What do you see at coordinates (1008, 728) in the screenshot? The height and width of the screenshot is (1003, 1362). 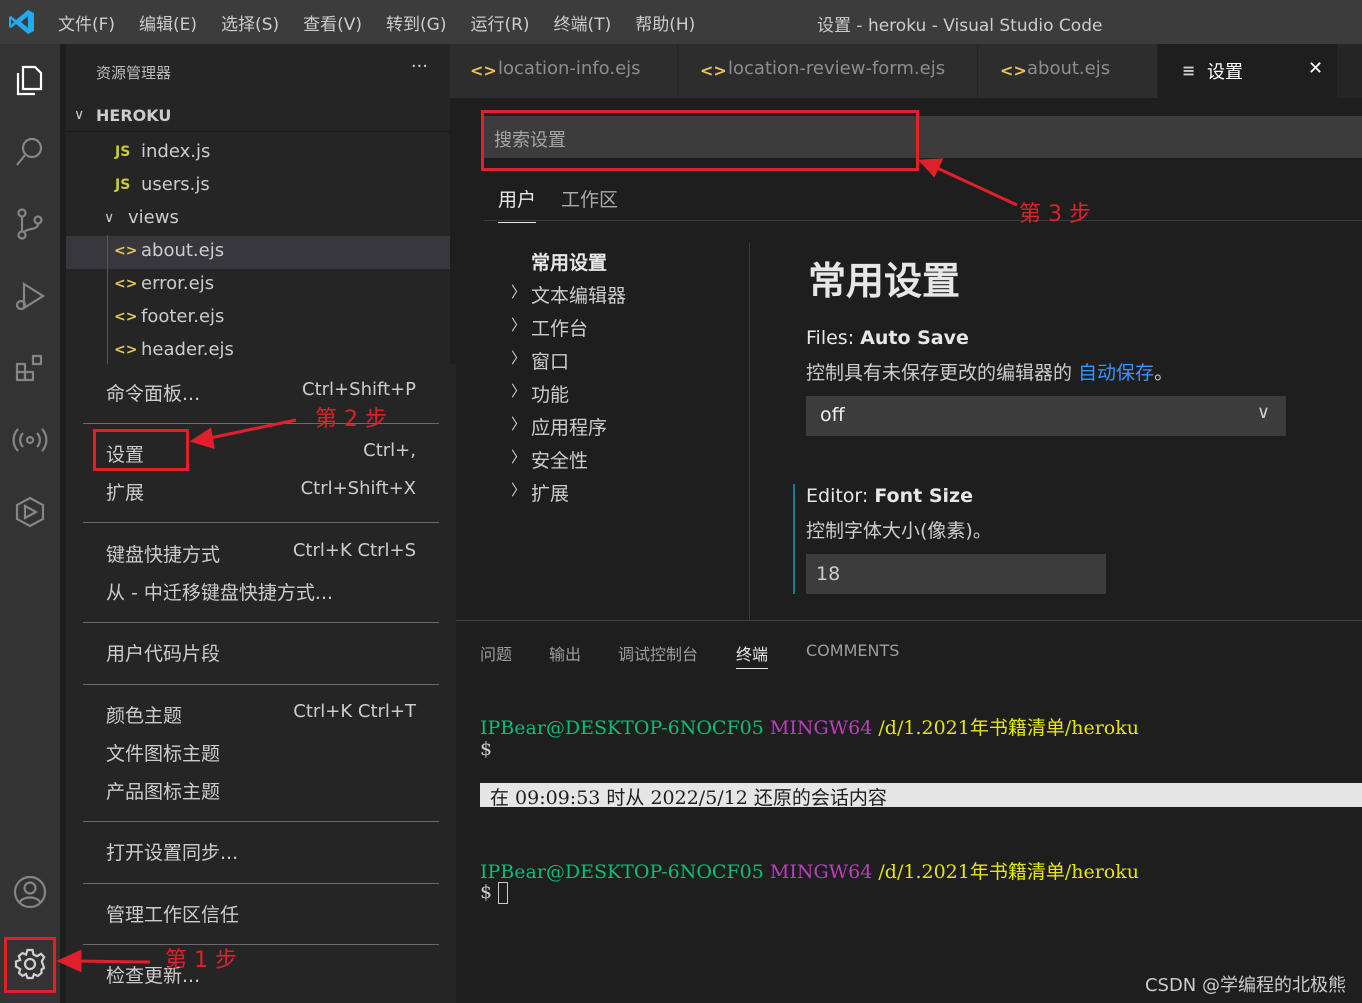 I see `term-path: /d/1.2021年书籍清单/heroku` at bounding box center [1008, 728].